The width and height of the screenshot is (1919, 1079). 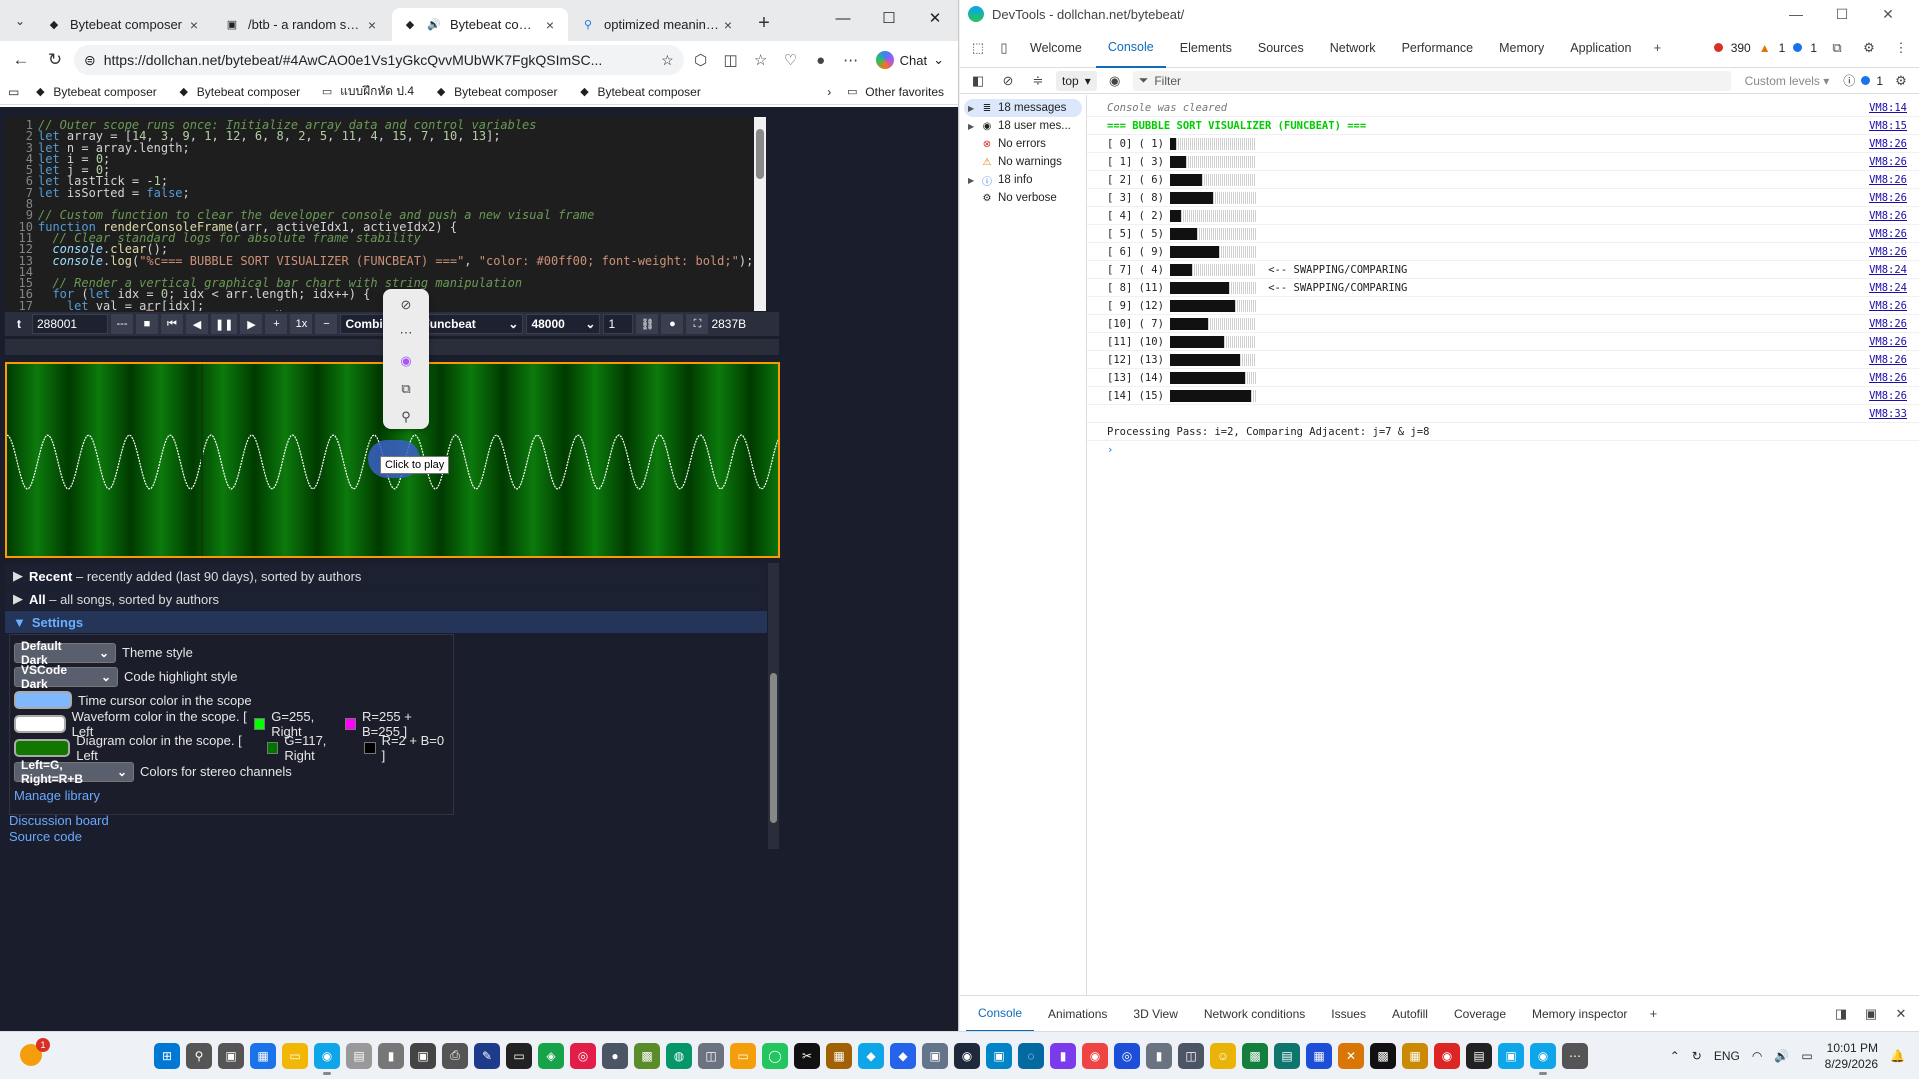 I want to click on app-icon: ▩, so click(x=1383, y=1055).